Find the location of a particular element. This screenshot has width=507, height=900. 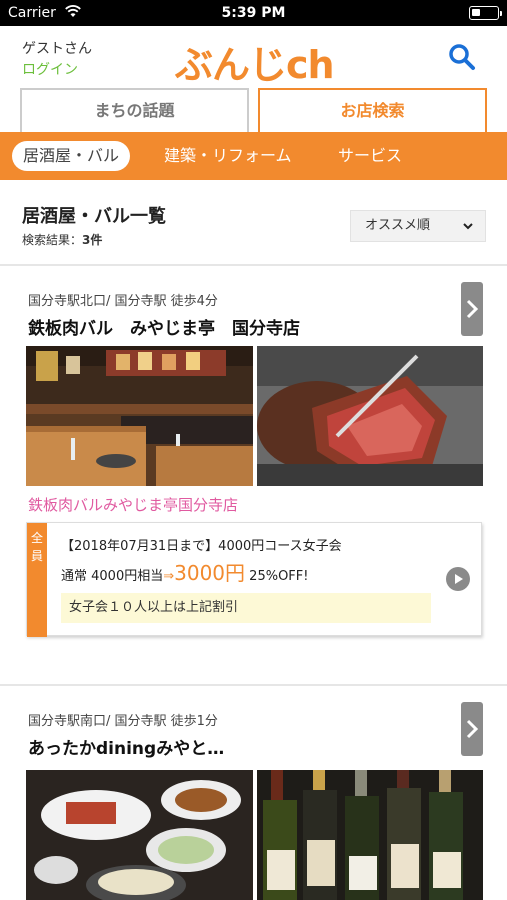

coupon-price-row: 通常 4000円相当⇒3000円 25%OFF! is located at coordinates (184, 571).